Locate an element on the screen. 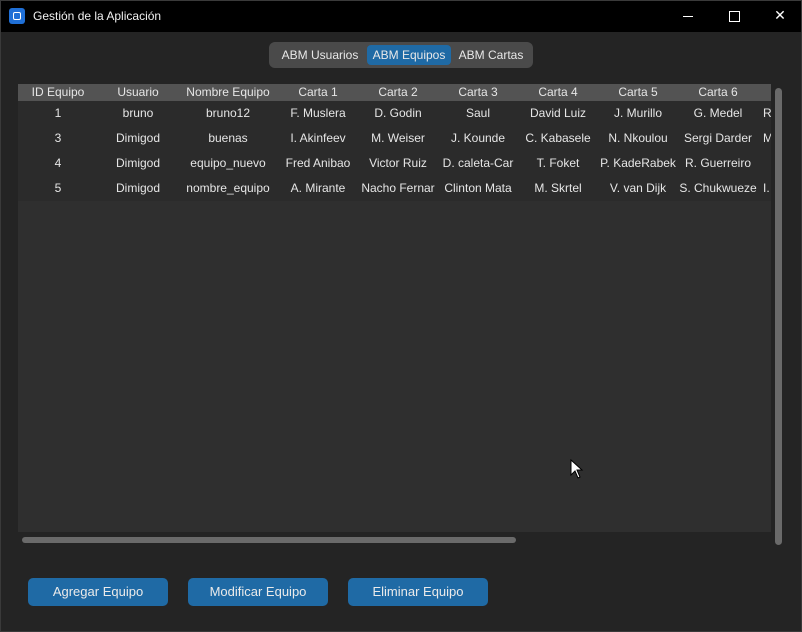 Image resolution: width=802 pixels, height=632 pixels. column-header-nombre-equipo: Nombre Equipo is located at coordinates (228, 92).